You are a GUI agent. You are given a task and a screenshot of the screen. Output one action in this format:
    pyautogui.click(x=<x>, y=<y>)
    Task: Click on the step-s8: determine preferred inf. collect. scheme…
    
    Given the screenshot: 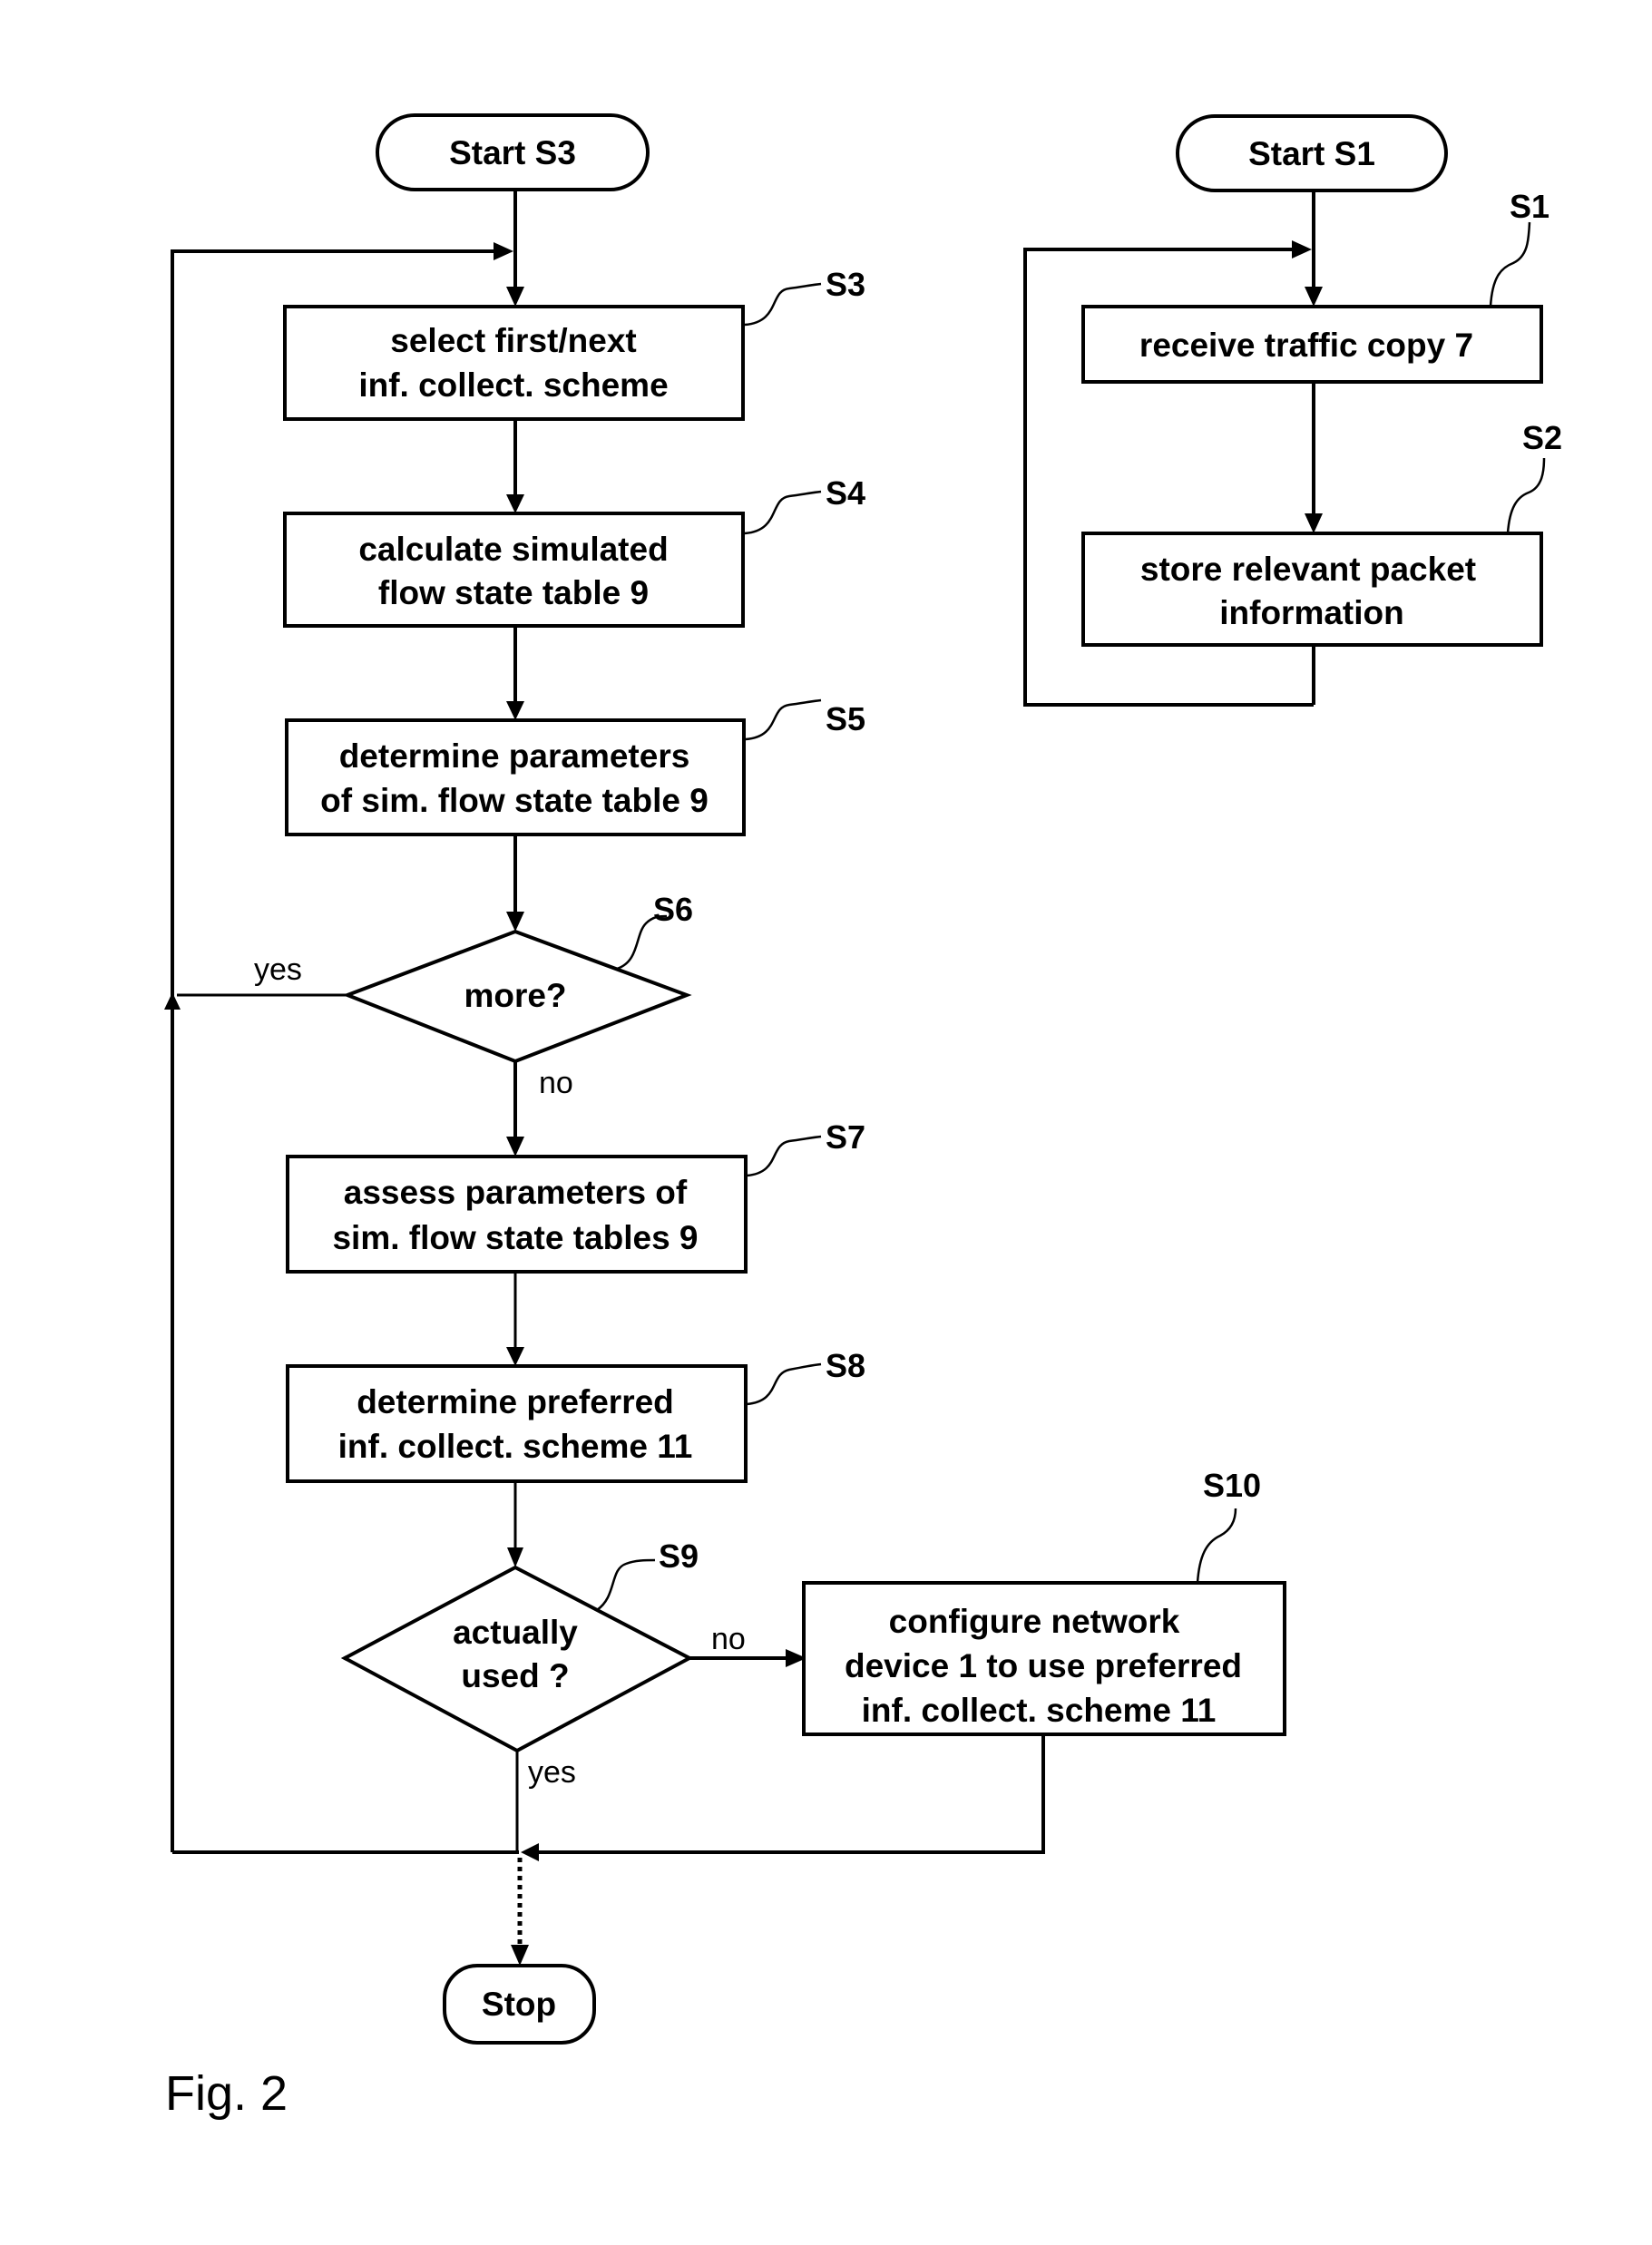 What is the action you would take?
    pyautogui.click(x=517, y=1423)
    